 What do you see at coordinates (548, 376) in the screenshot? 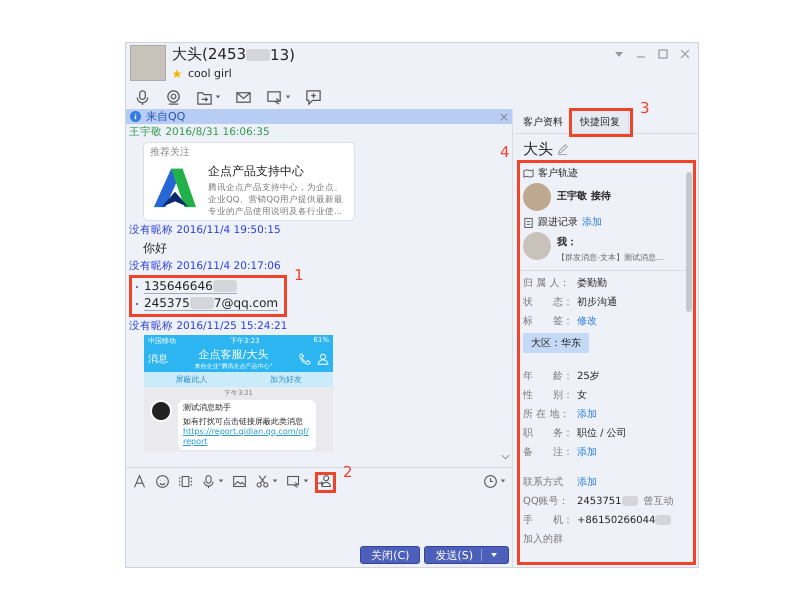
I see `field-label: 年 龄：` at bounding box center [548, 376].